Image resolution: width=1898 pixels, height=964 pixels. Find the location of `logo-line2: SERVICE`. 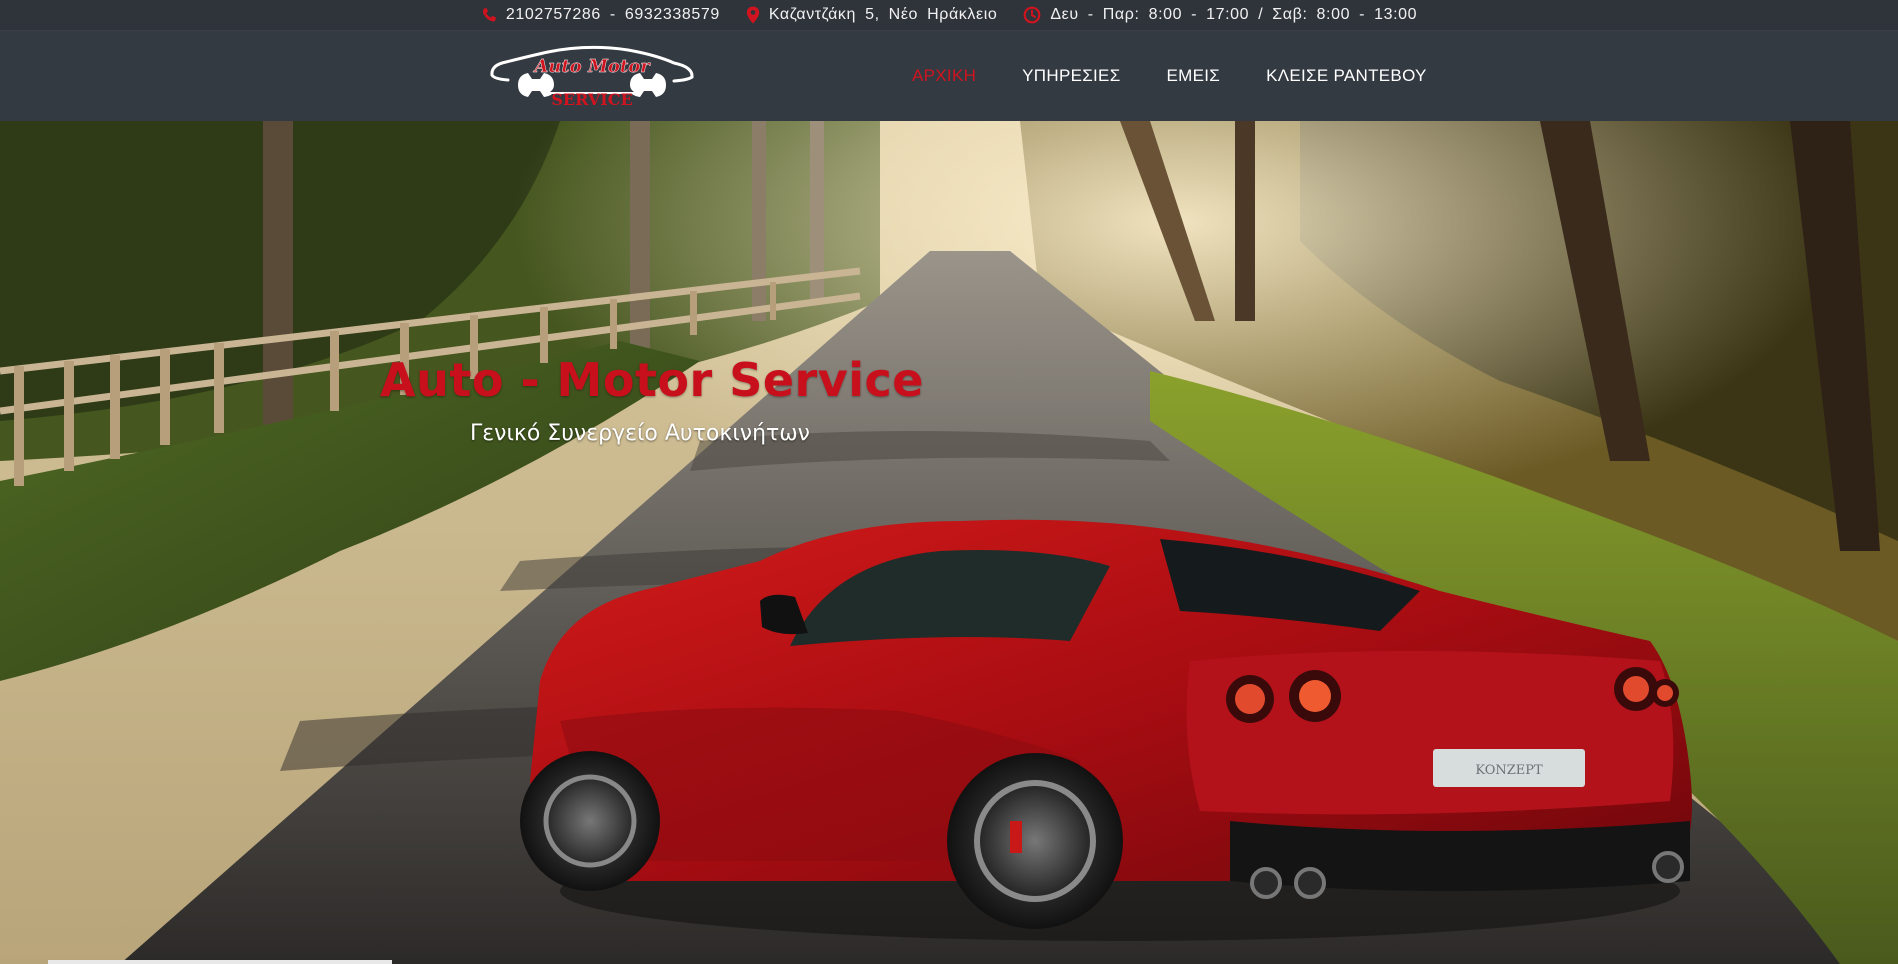

logo-line2: SERVICE is located at coordinates (591, 99).